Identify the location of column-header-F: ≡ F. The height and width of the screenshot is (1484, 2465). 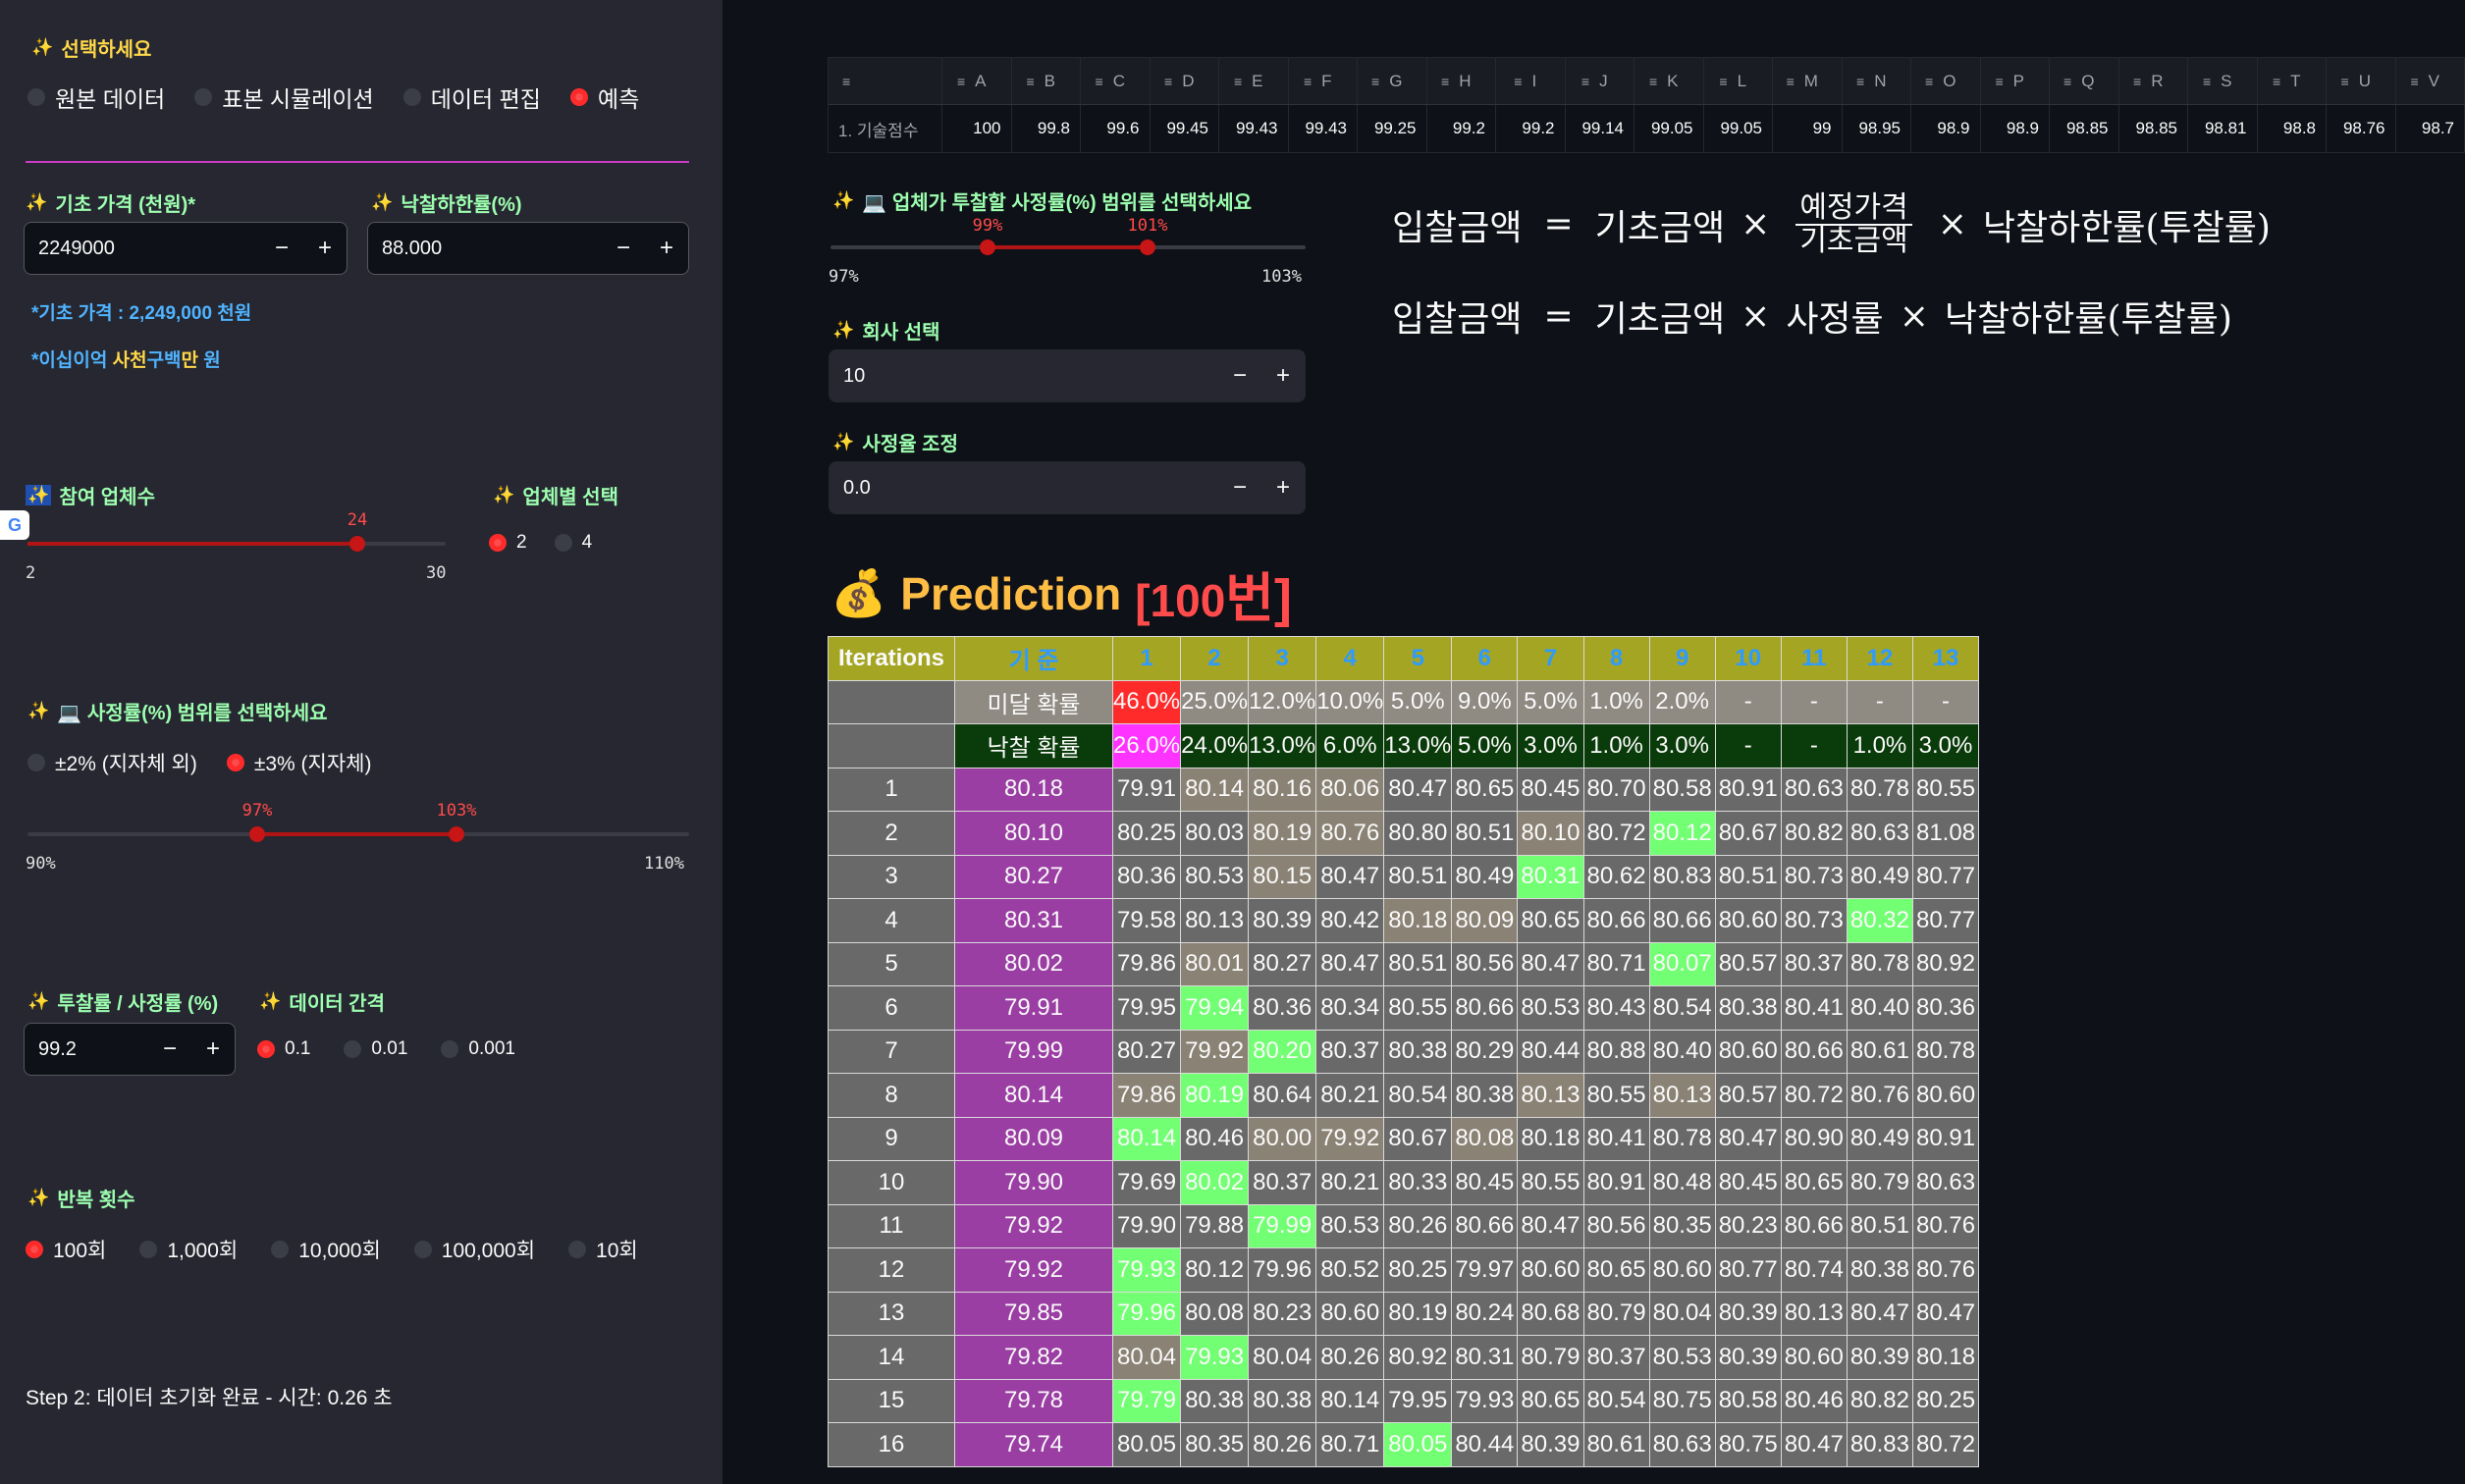
(1323, 81).